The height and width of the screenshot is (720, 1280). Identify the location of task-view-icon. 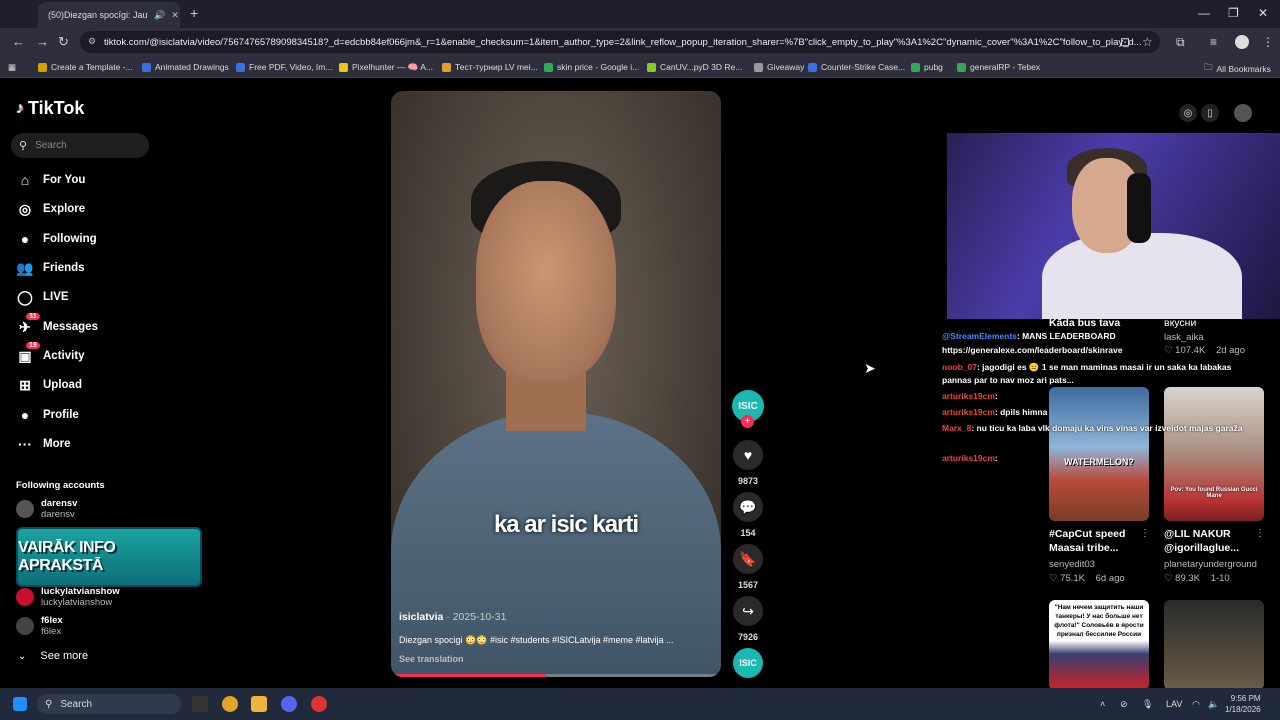
(200, 704).